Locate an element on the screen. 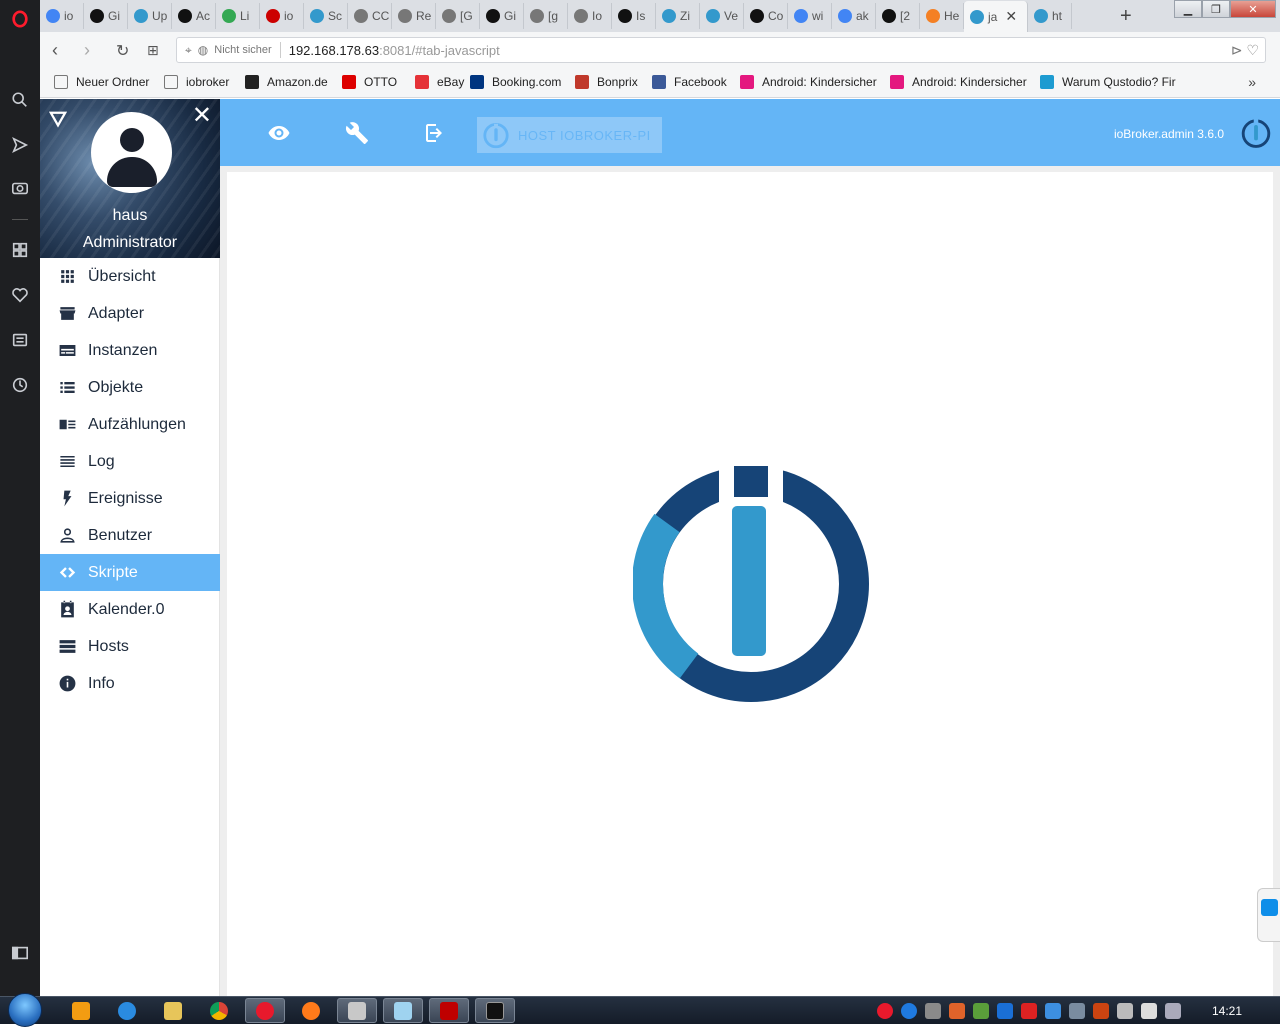  host-selector-button: HOST IOBROKER-PI is located at coordinates (569, 135).